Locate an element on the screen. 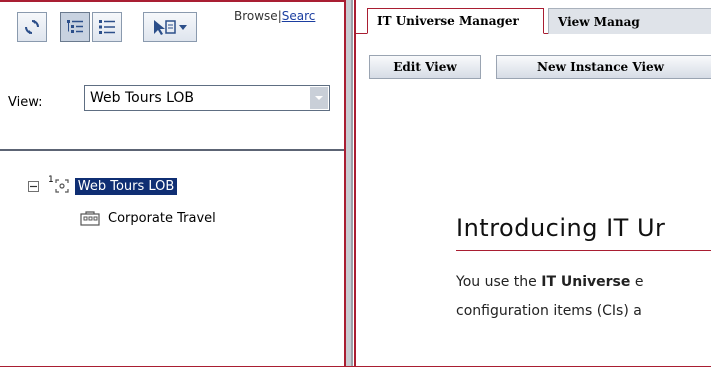 This screenshot has height=367, width=711. dropdown-arrow-icon is located at coordinates (319, 98).